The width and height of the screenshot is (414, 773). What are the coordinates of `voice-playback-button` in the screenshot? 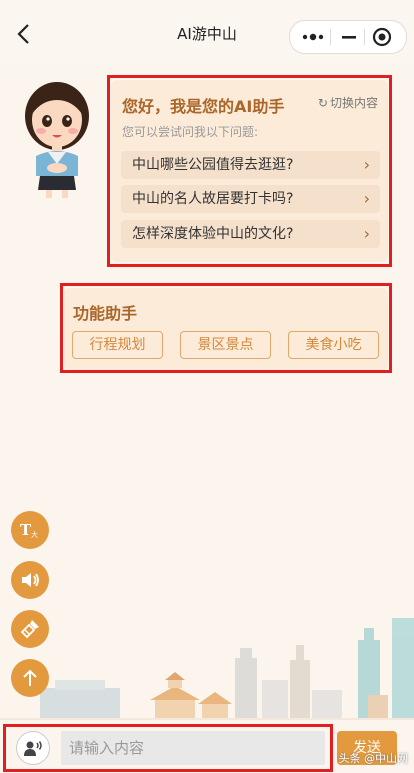 It's located at (30, 580).